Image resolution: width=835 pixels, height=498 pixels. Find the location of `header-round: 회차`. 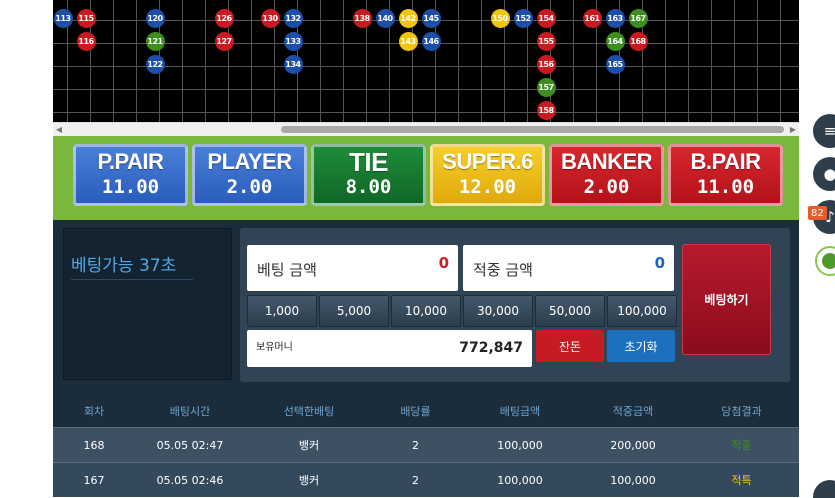

header-round: 회차 is located at coordinates (94, 411).